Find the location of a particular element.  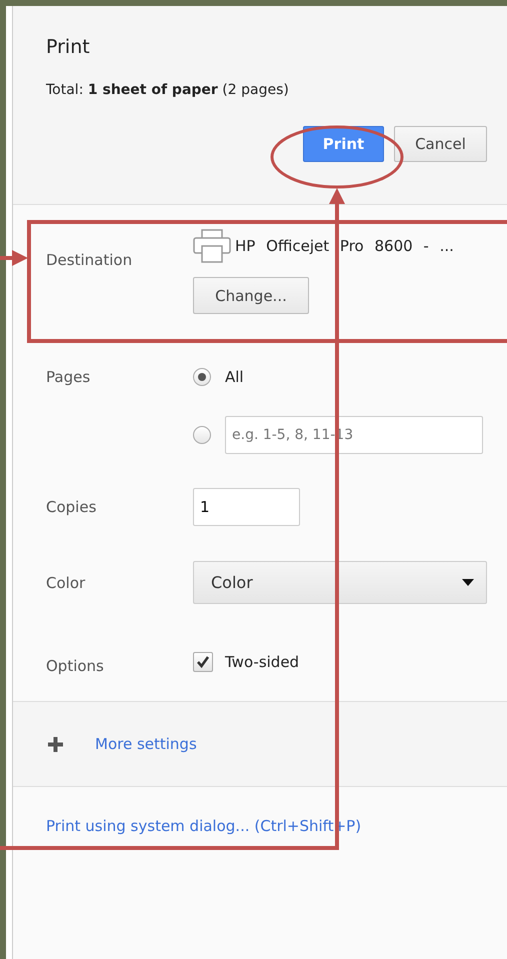

setting-label: Pages is located at coordinates (69, 378).